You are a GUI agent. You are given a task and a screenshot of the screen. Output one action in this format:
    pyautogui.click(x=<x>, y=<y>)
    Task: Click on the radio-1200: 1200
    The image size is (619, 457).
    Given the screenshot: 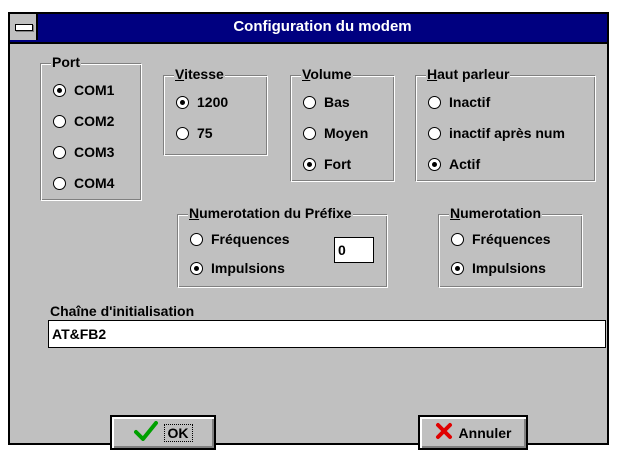 What is the action you would take?
    pyautogui.click(x=202, y=102)
    